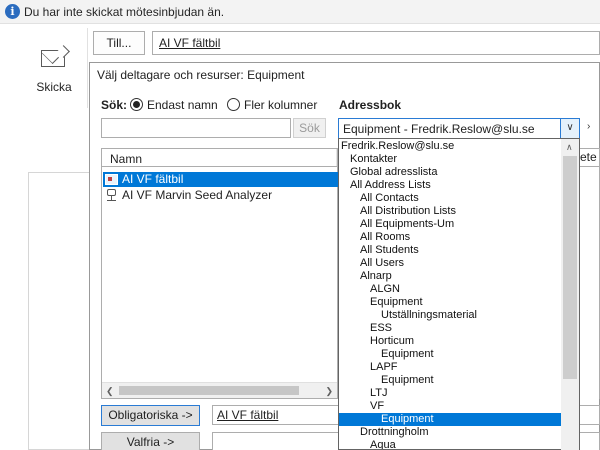 Image resolution: width=600 pixels, height=450 pixels. I want to click on list-item: AI VF Marvin Seed Analyzer, so click(220, 195).